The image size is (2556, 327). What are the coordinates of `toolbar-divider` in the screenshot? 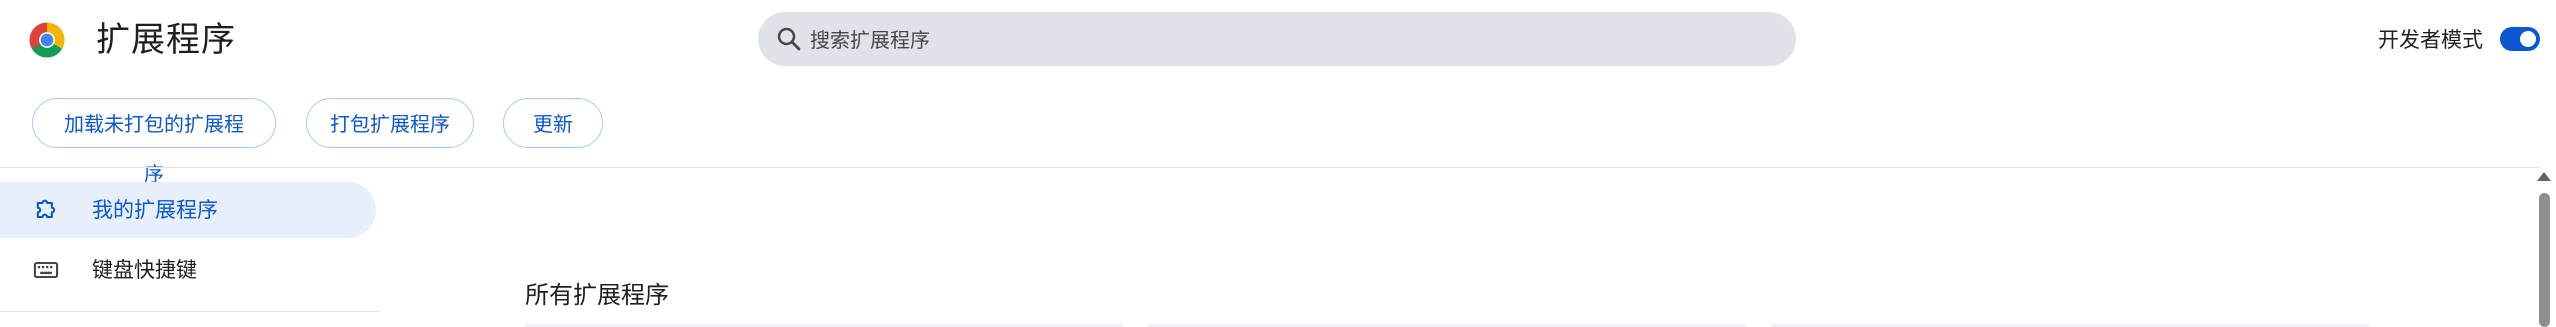 It's located at (1270, 167).